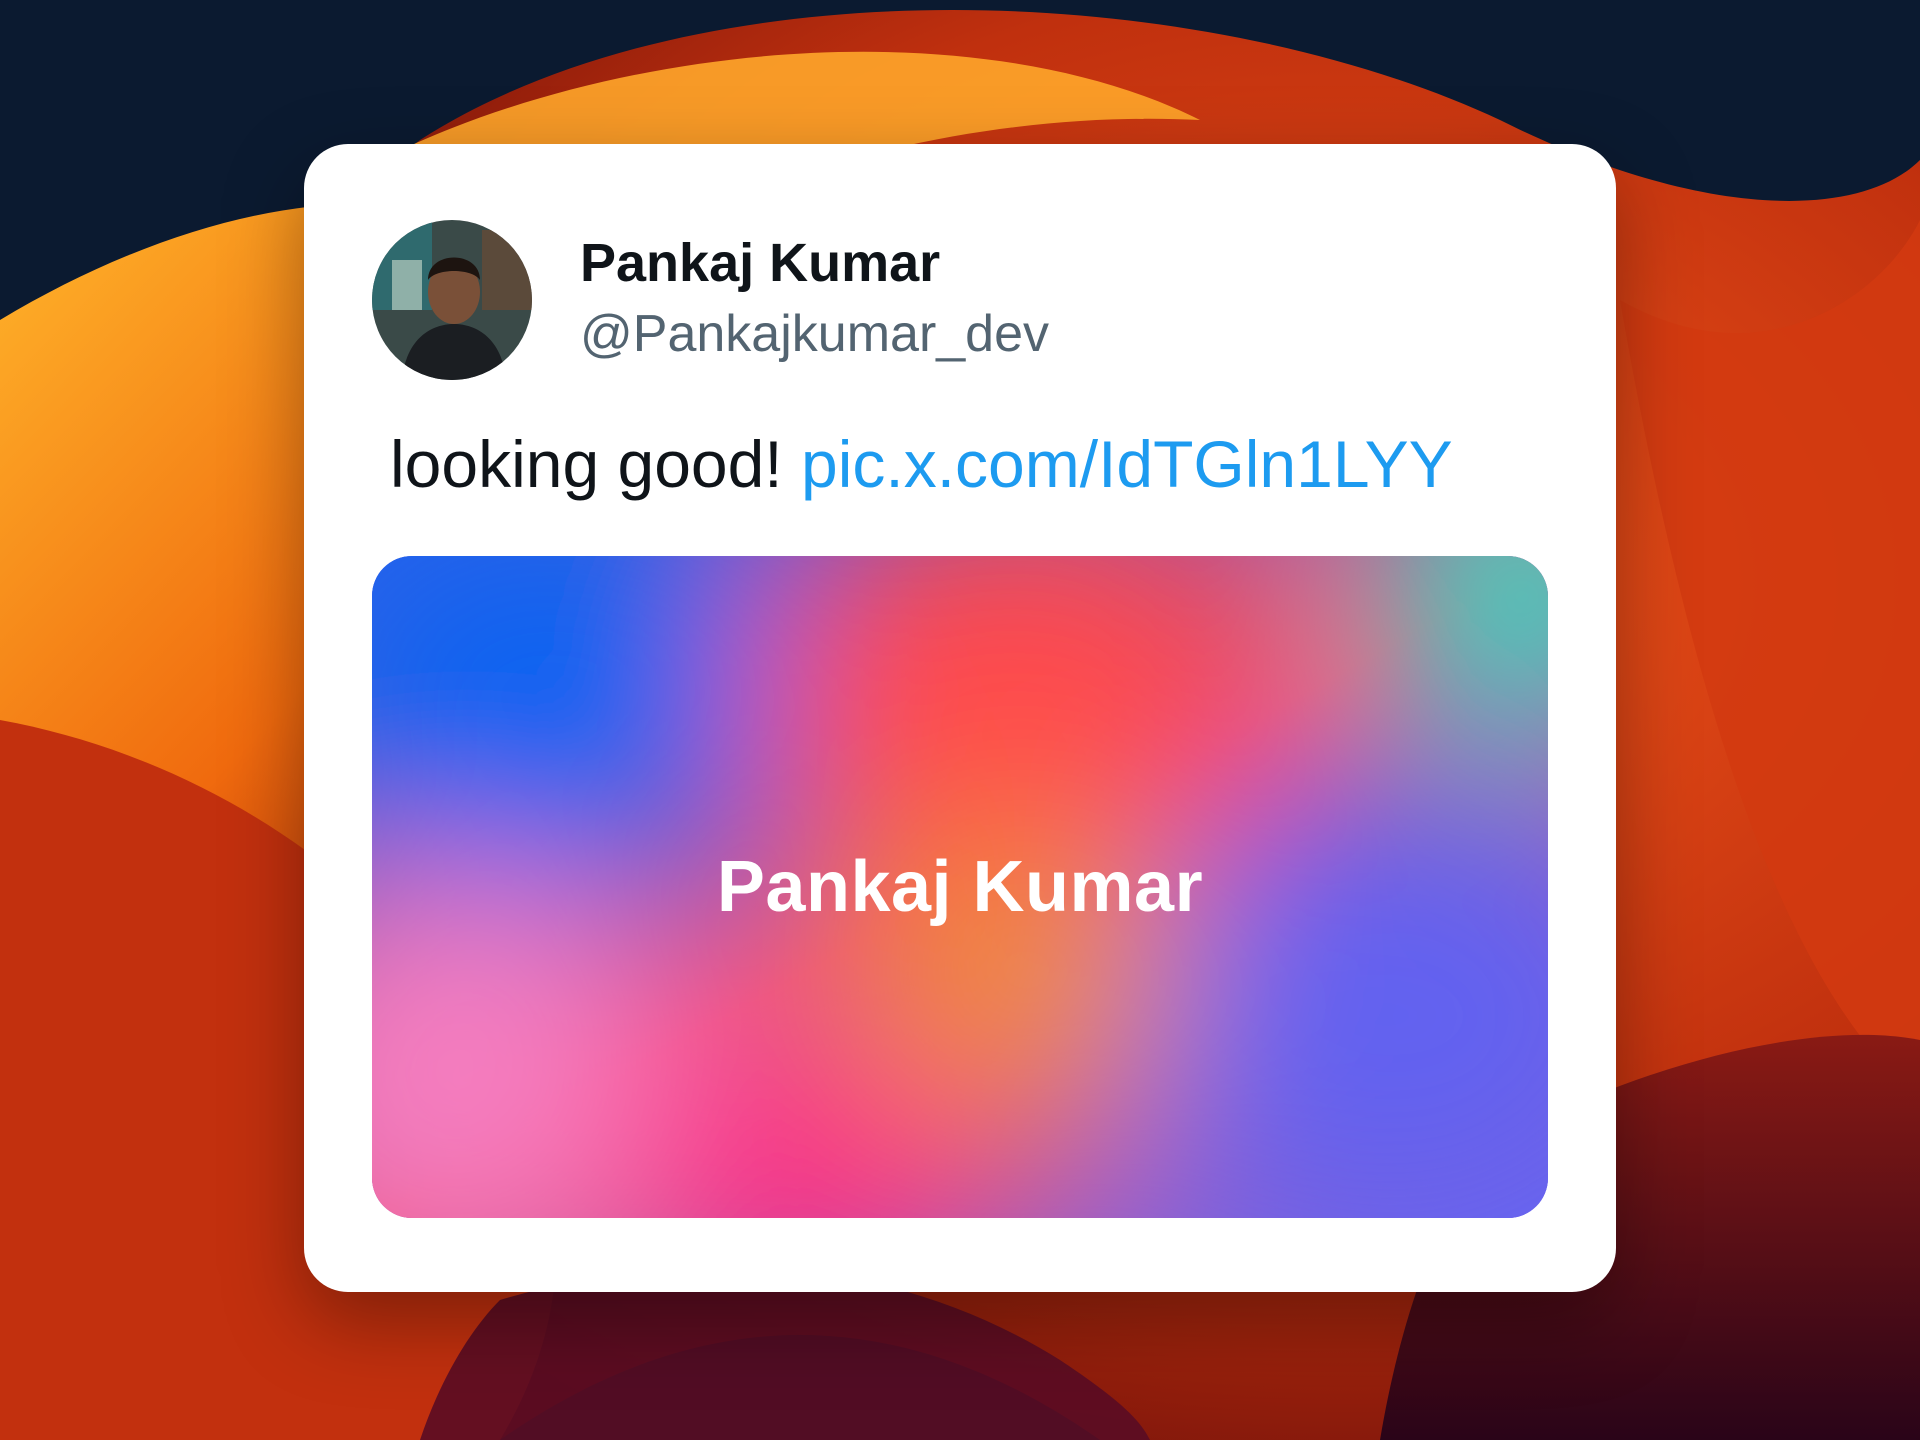  Describe the element at coordinates (586, 464) in the screenshot. I see `tweet-text: looking good!` at that location.